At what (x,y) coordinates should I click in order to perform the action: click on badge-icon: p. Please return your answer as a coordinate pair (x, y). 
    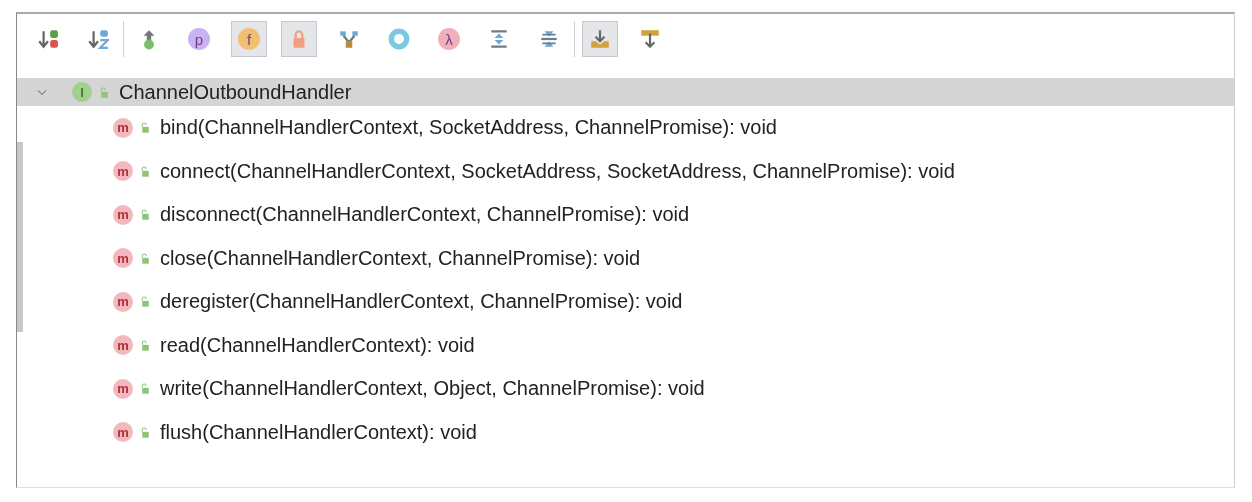
    Looking at the image, I should click on (199, 39).